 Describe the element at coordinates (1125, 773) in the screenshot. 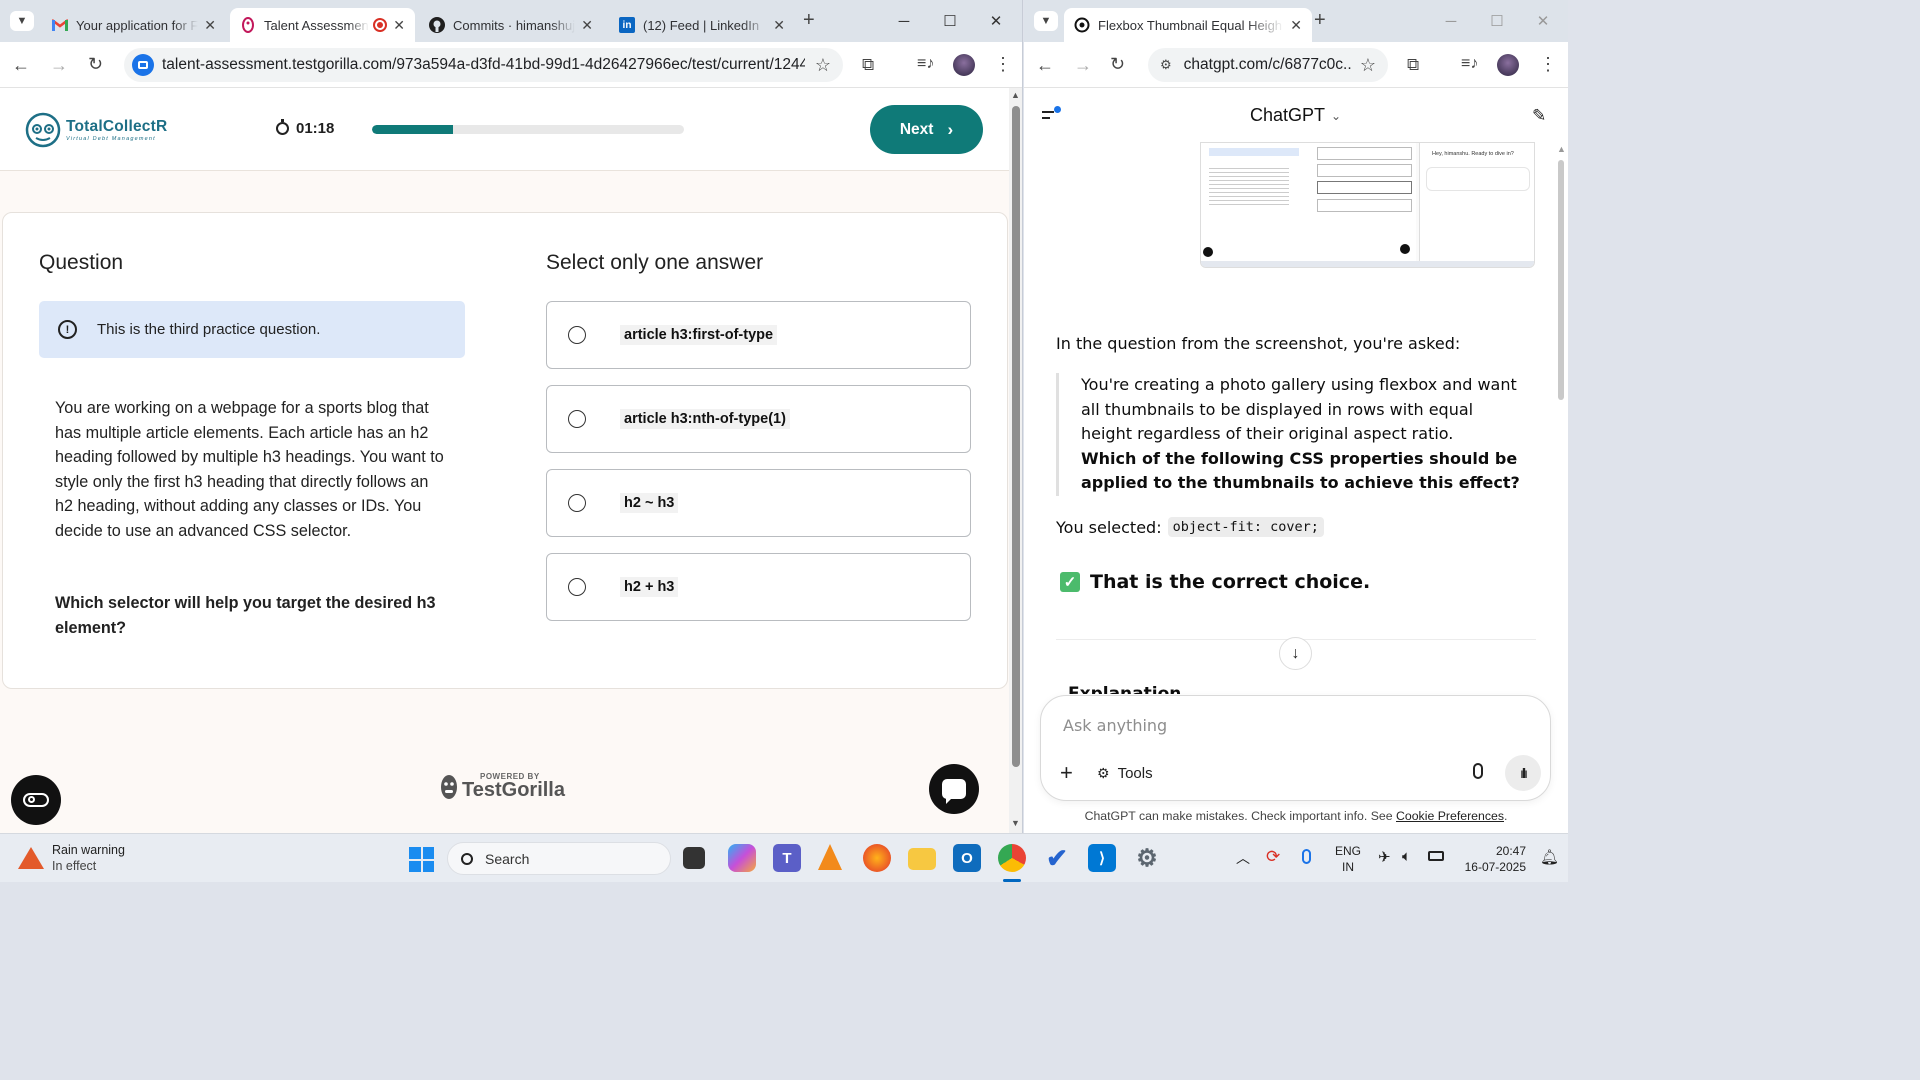

I see `tools-button: ⚙ Tools` at that location.